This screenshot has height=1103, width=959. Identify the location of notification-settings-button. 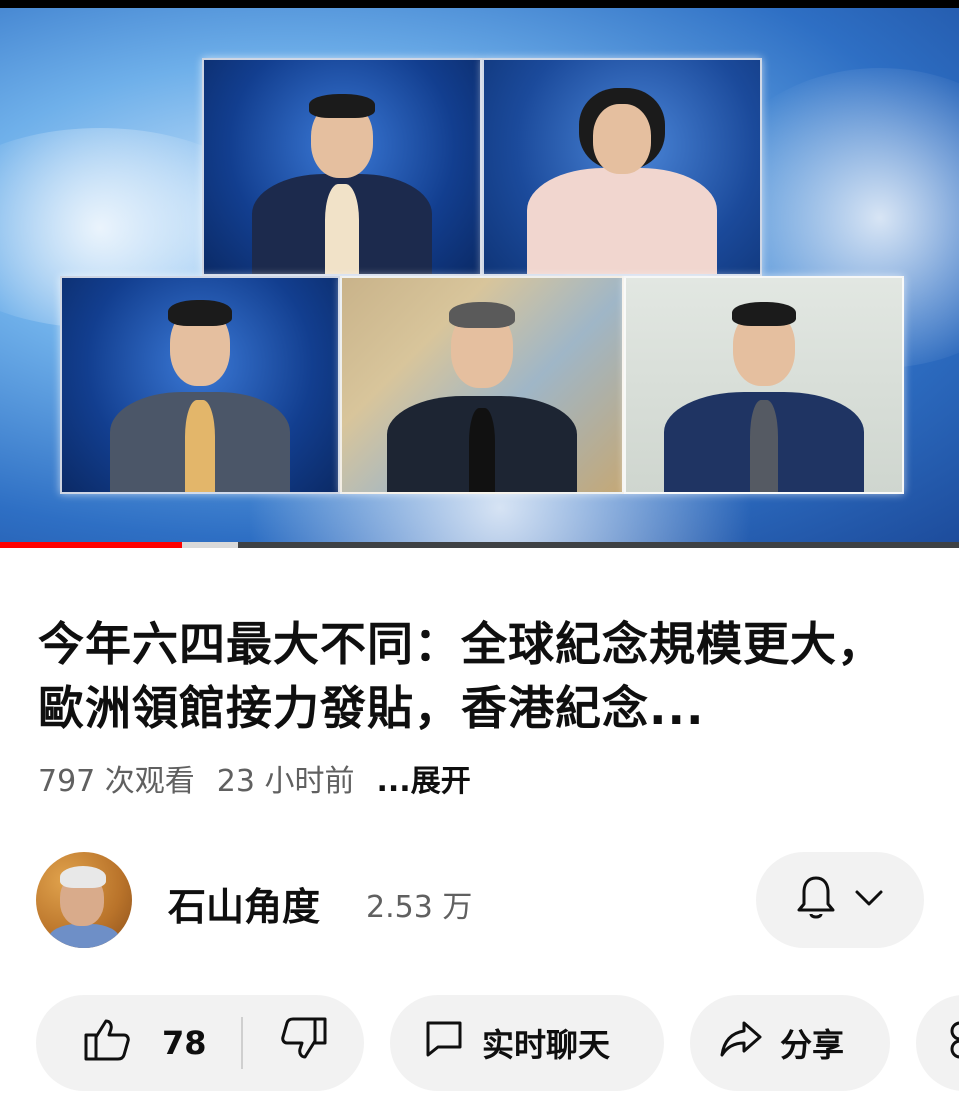
(840, 900).